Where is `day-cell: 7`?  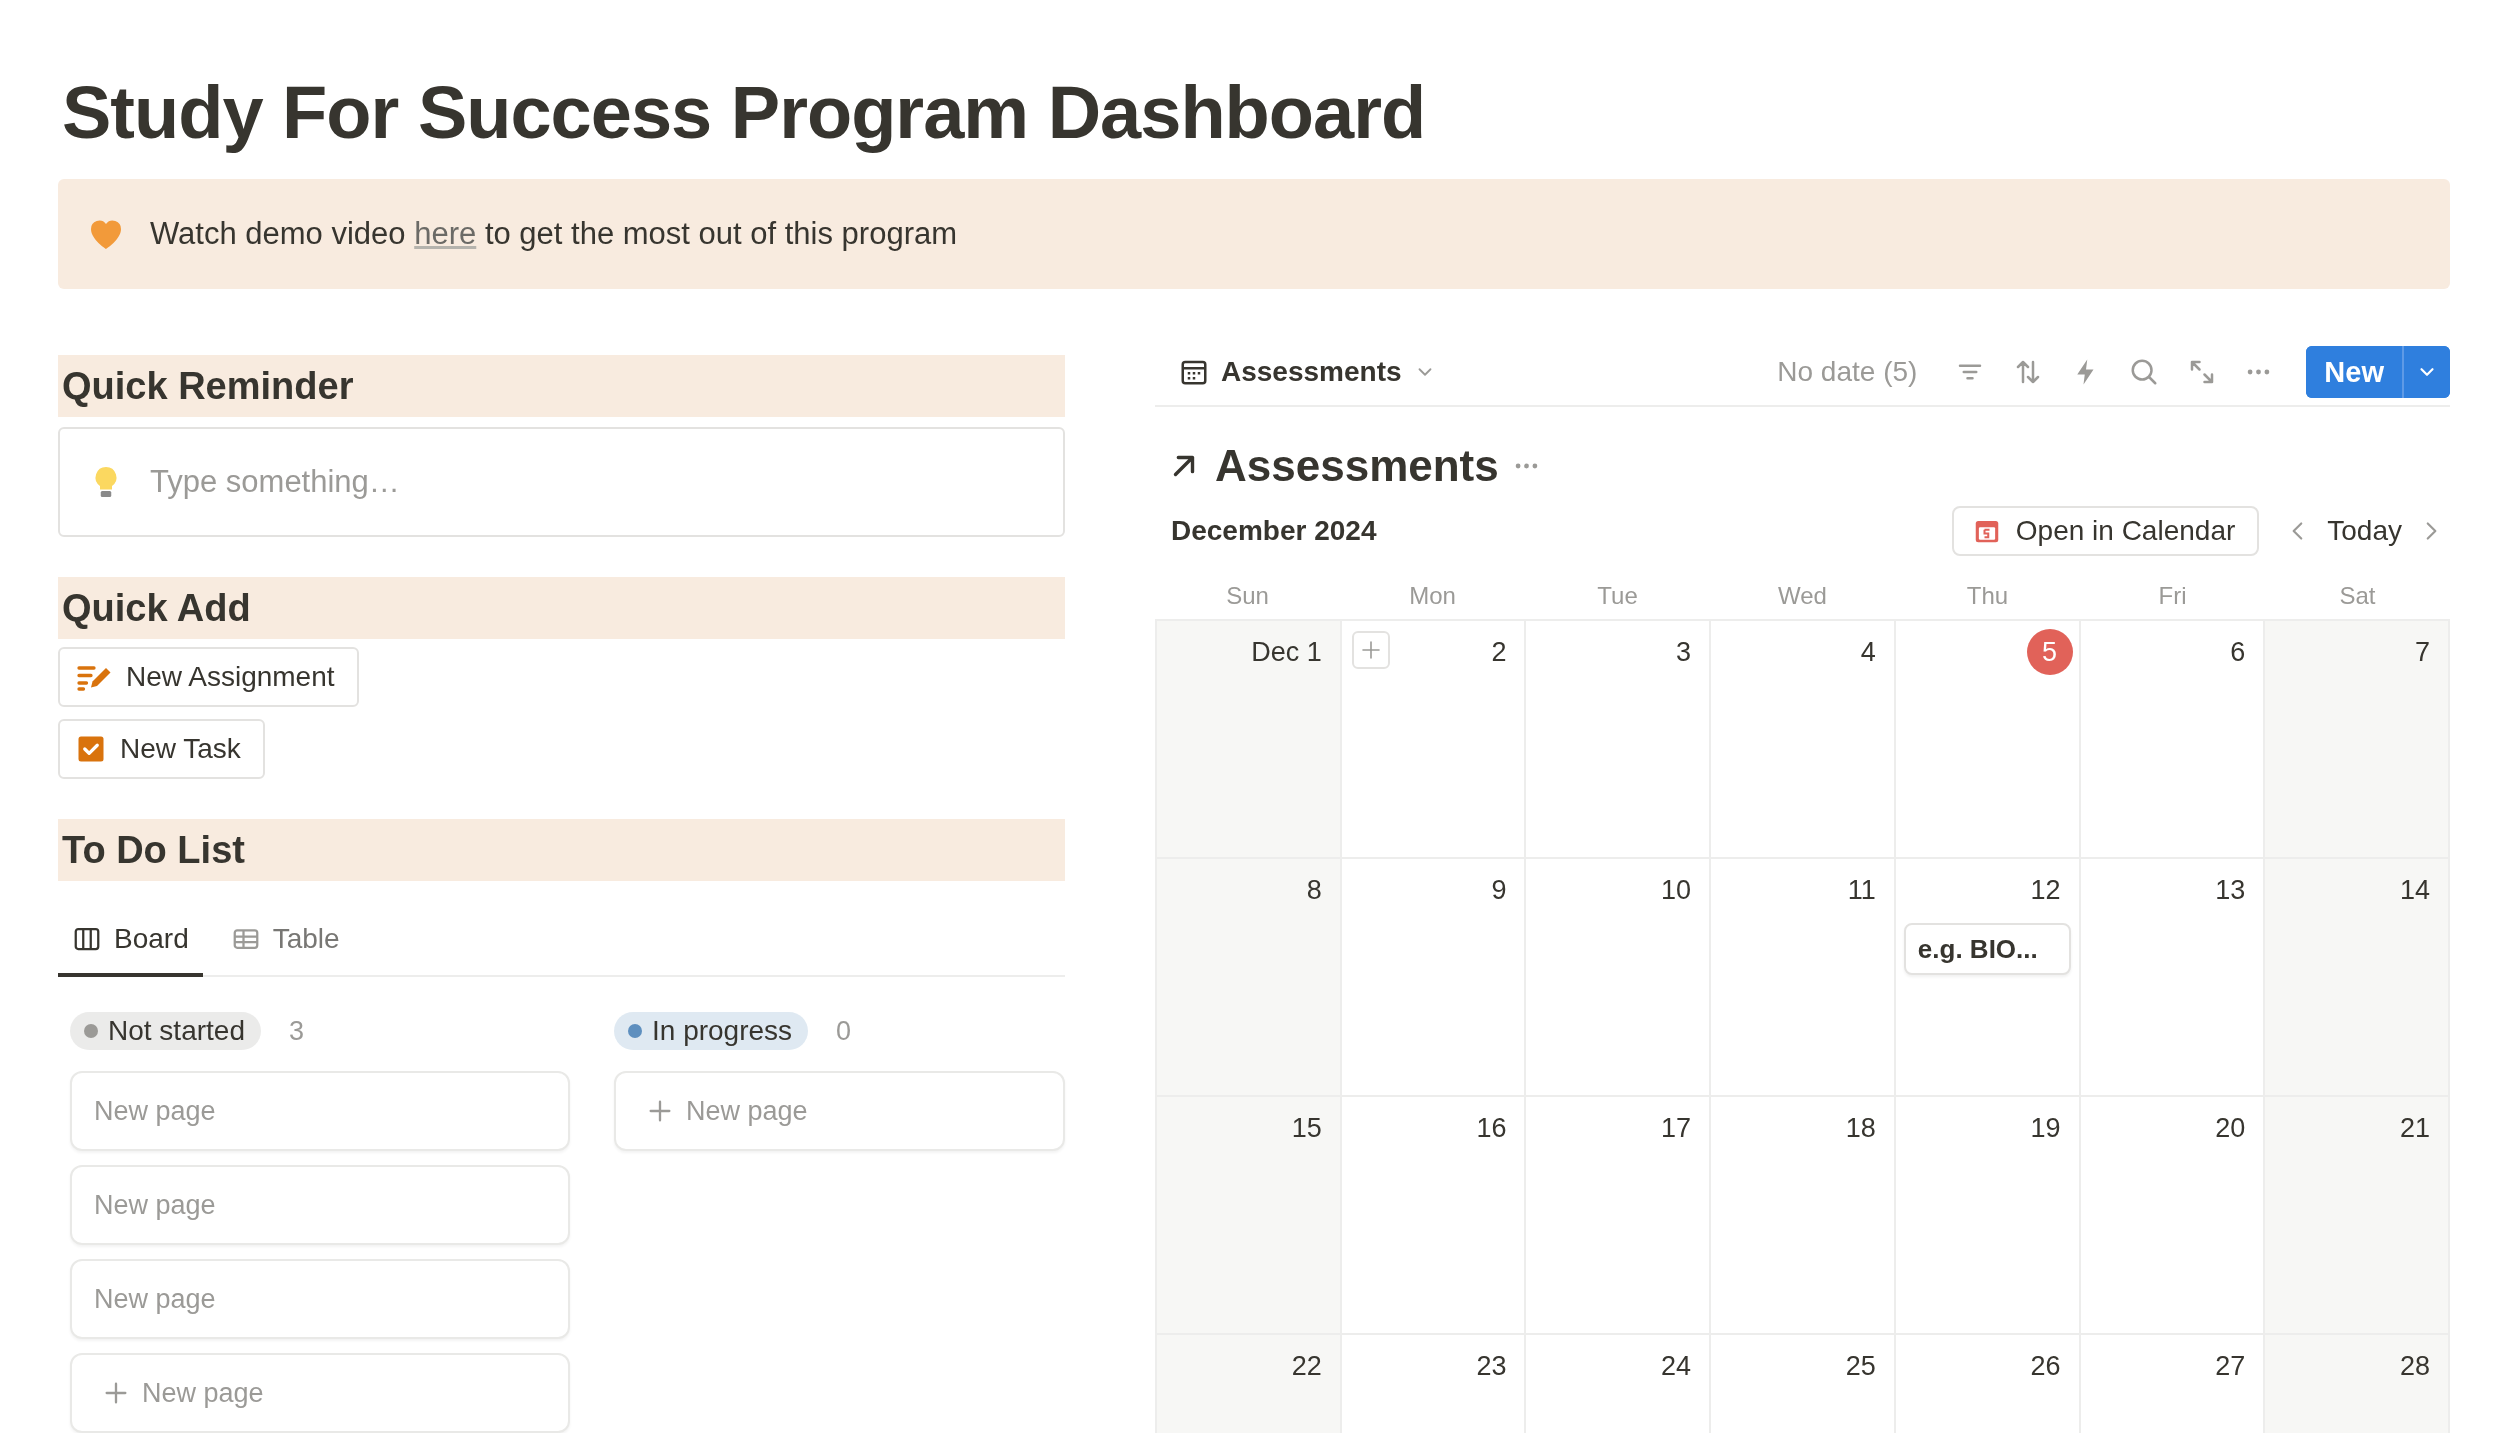
day-cell: 7 is located at coordinates (2357, 740).